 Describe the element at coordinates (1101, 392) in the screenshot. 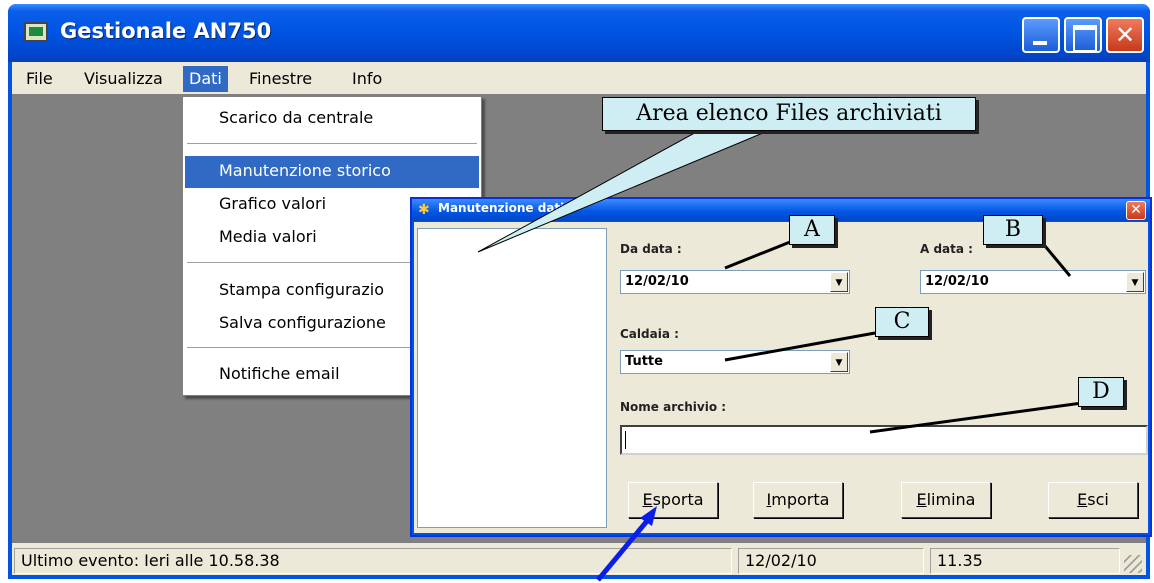

I see `callout-d: D` at that location.